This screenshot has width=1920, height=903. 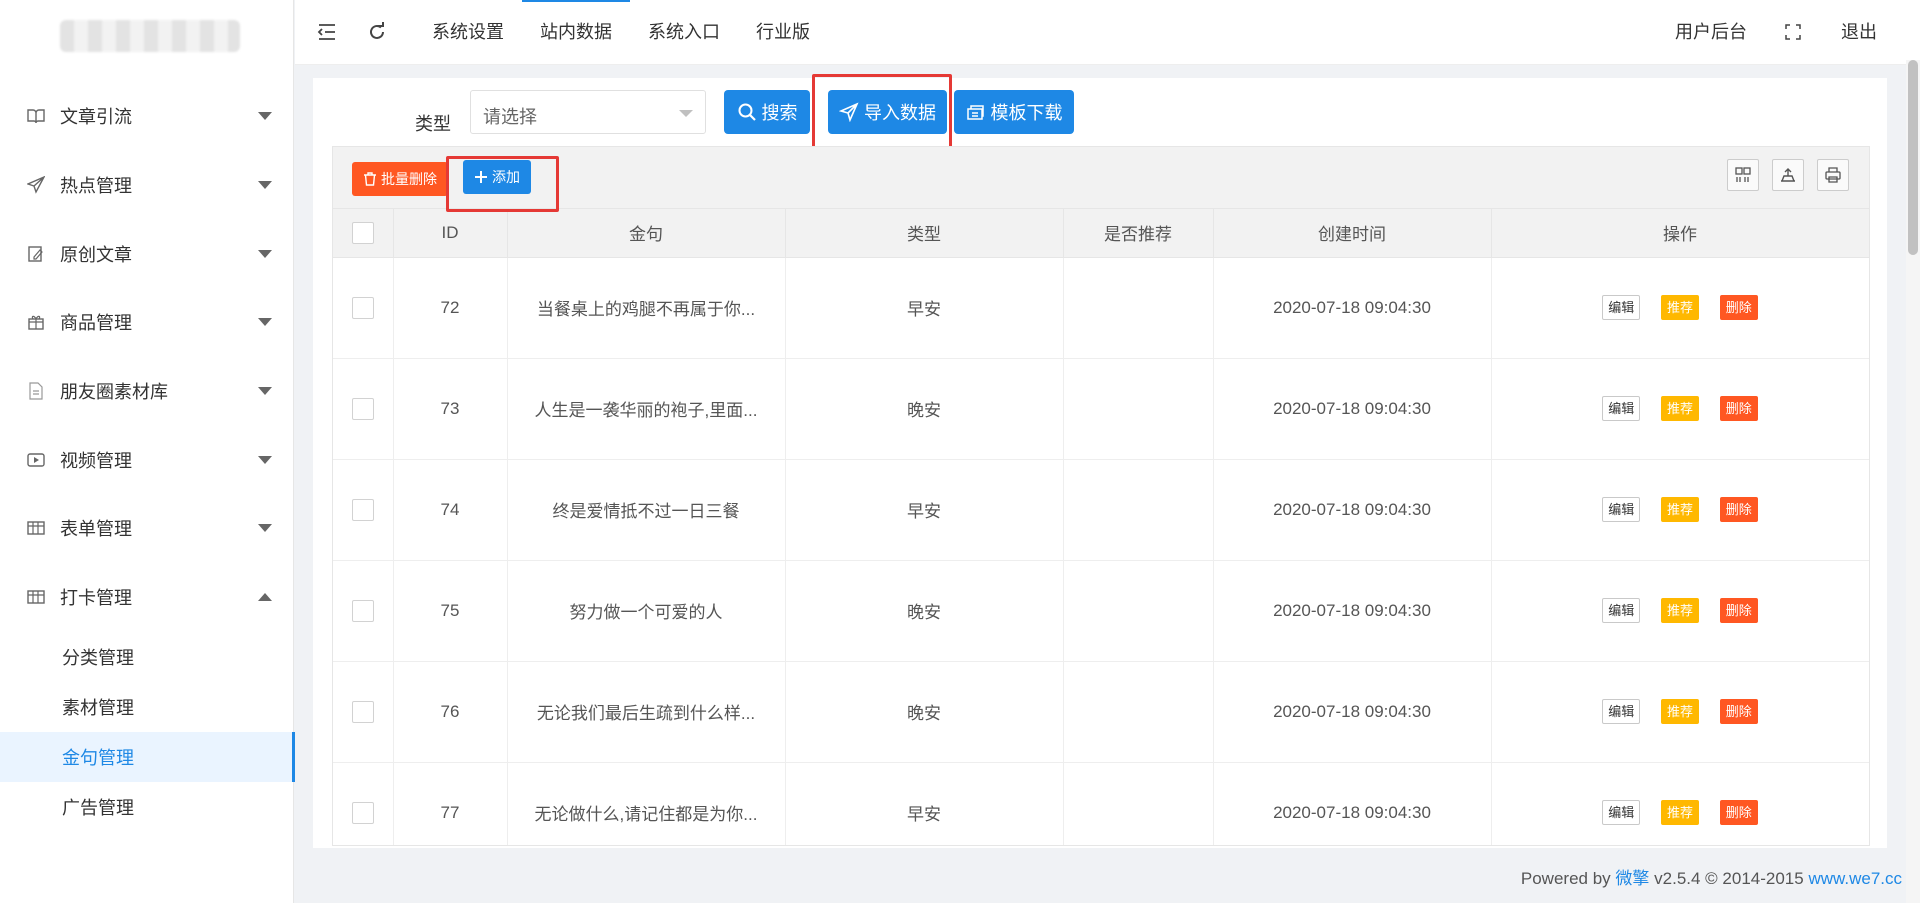 I want to click on sidebar-item-label: 文章引流, so click(x=96, y=117).